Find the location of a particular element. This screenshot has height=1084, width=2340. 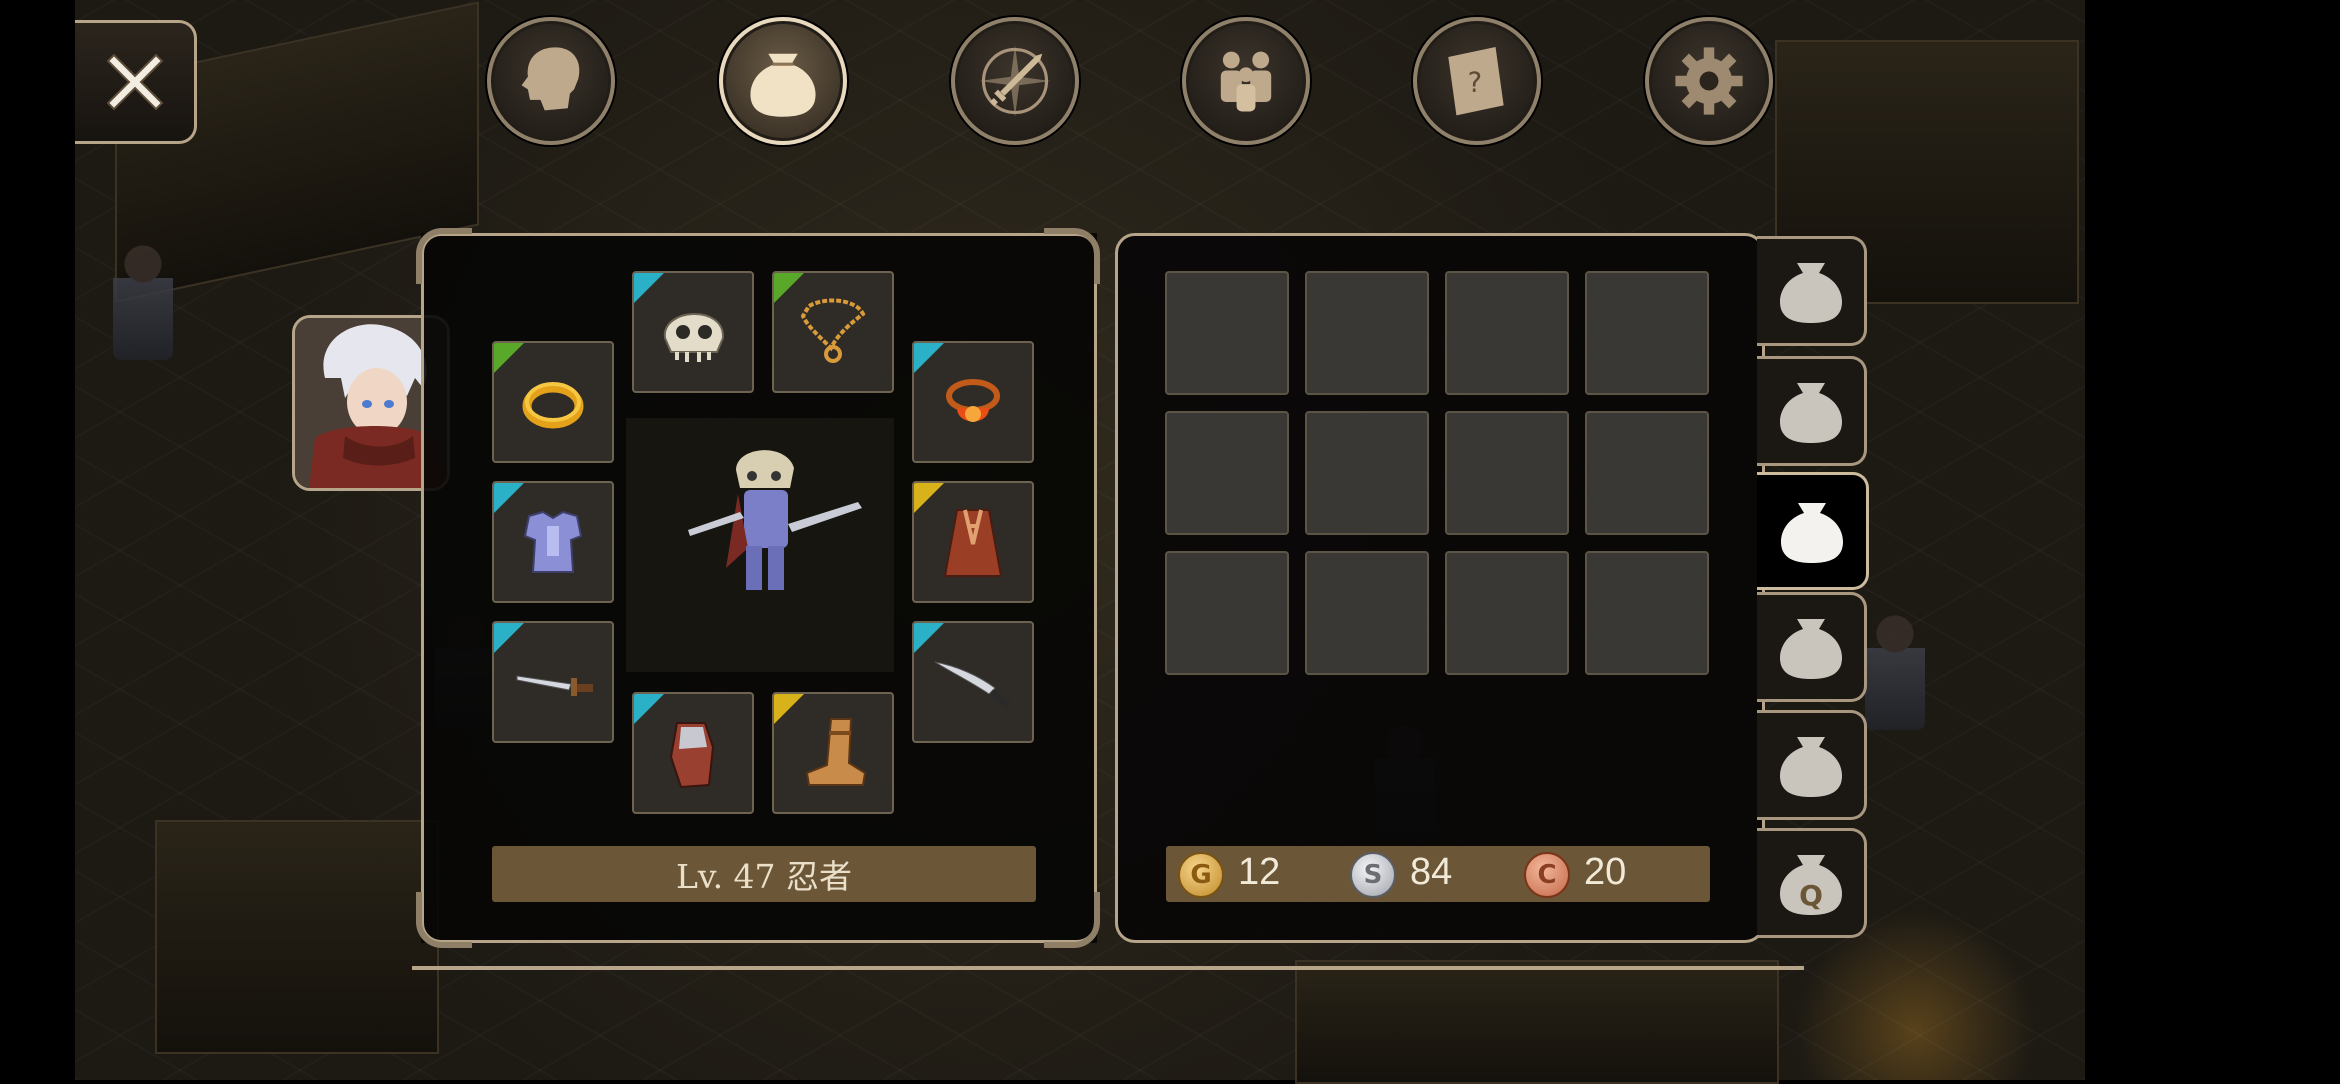

bag-tab-quest: Q is located at coordinates (1812, 883).